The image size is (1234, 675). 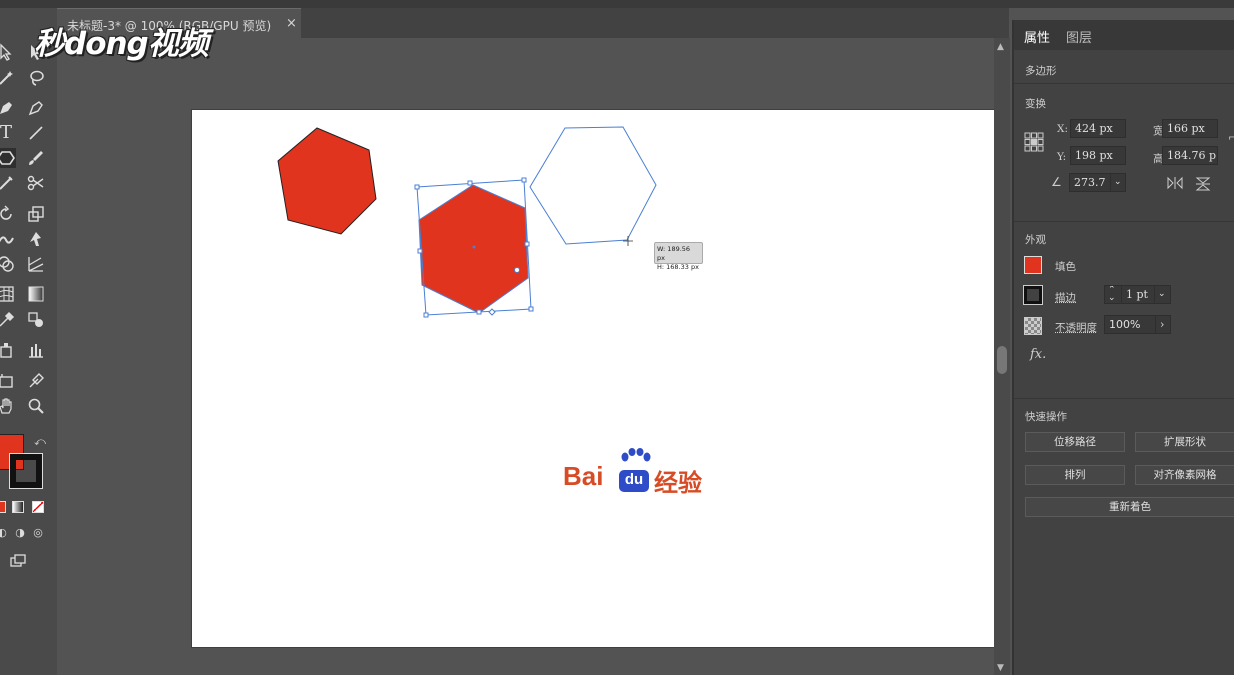 What do you see at coordinates (1033, 326) in the screenshot?
I see `opacity-checker-icon` at bounding box center [1033, 326].